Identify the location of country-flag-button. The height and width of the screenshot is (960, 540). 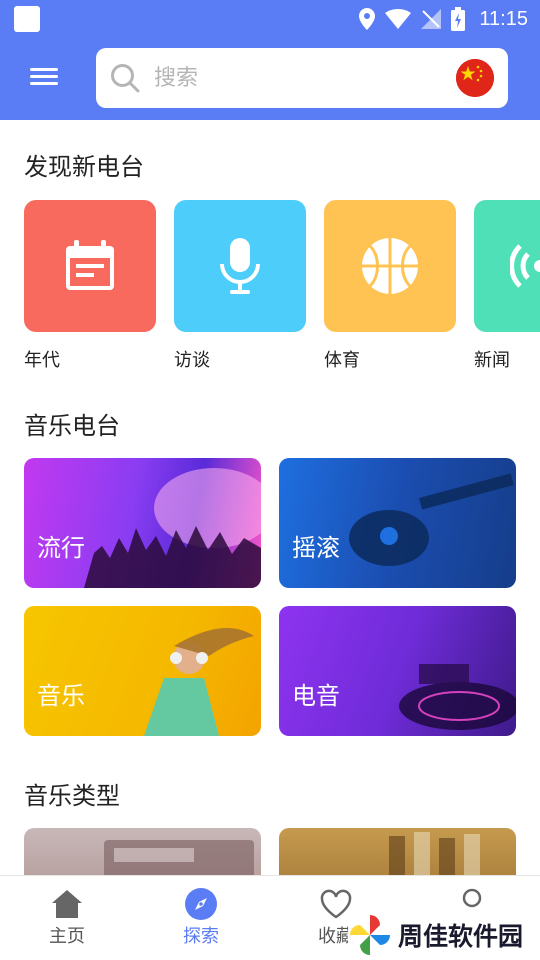
(475, 78).